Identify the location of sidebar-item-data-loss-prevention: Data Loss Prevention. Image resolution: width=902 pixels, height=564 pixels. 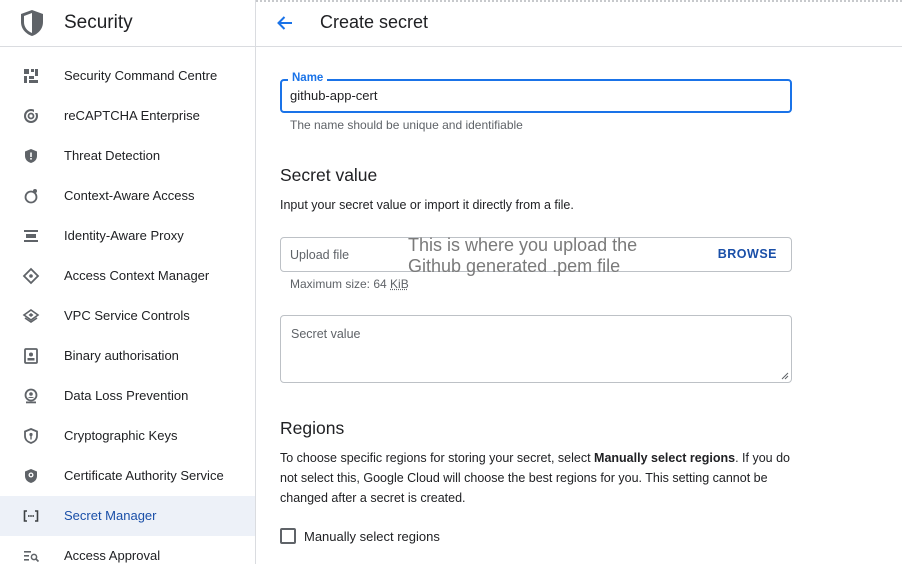
(127, 396).